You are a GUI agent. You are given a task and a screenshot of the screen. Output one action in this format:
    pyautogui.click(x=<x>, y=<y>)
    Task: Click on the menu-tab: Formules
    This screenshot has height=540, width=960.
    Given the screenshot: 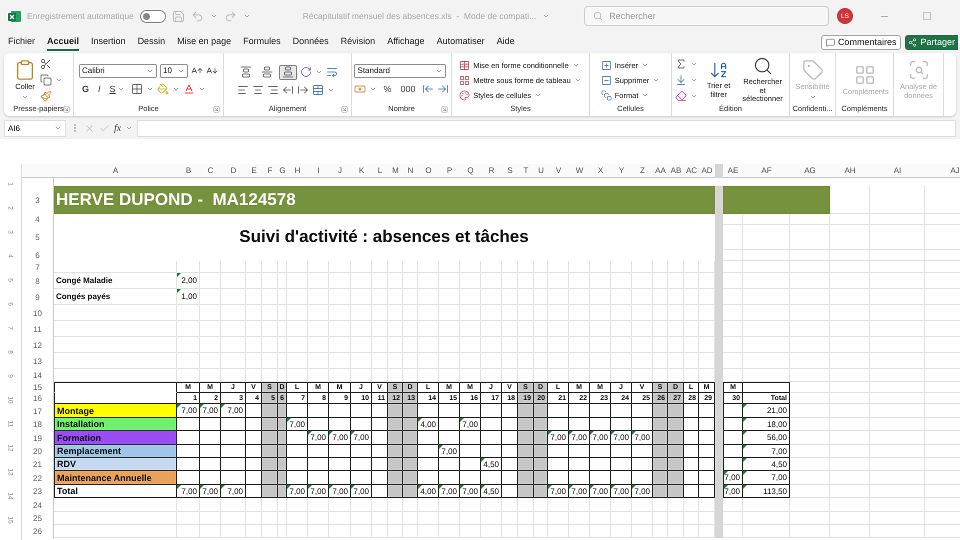 What is the action you would take?
    pyautogui.click(x=262, y=42)
    